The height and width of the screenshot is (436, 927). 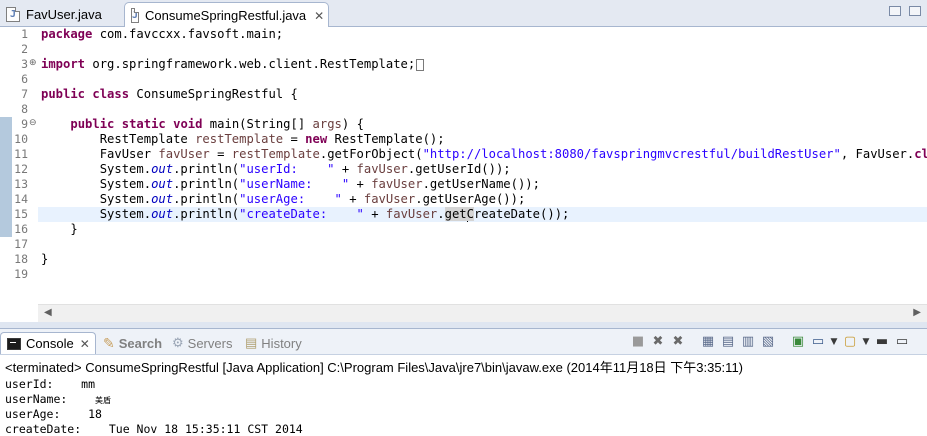 I want to click on tab-label: History, so click(x=281, y=343).